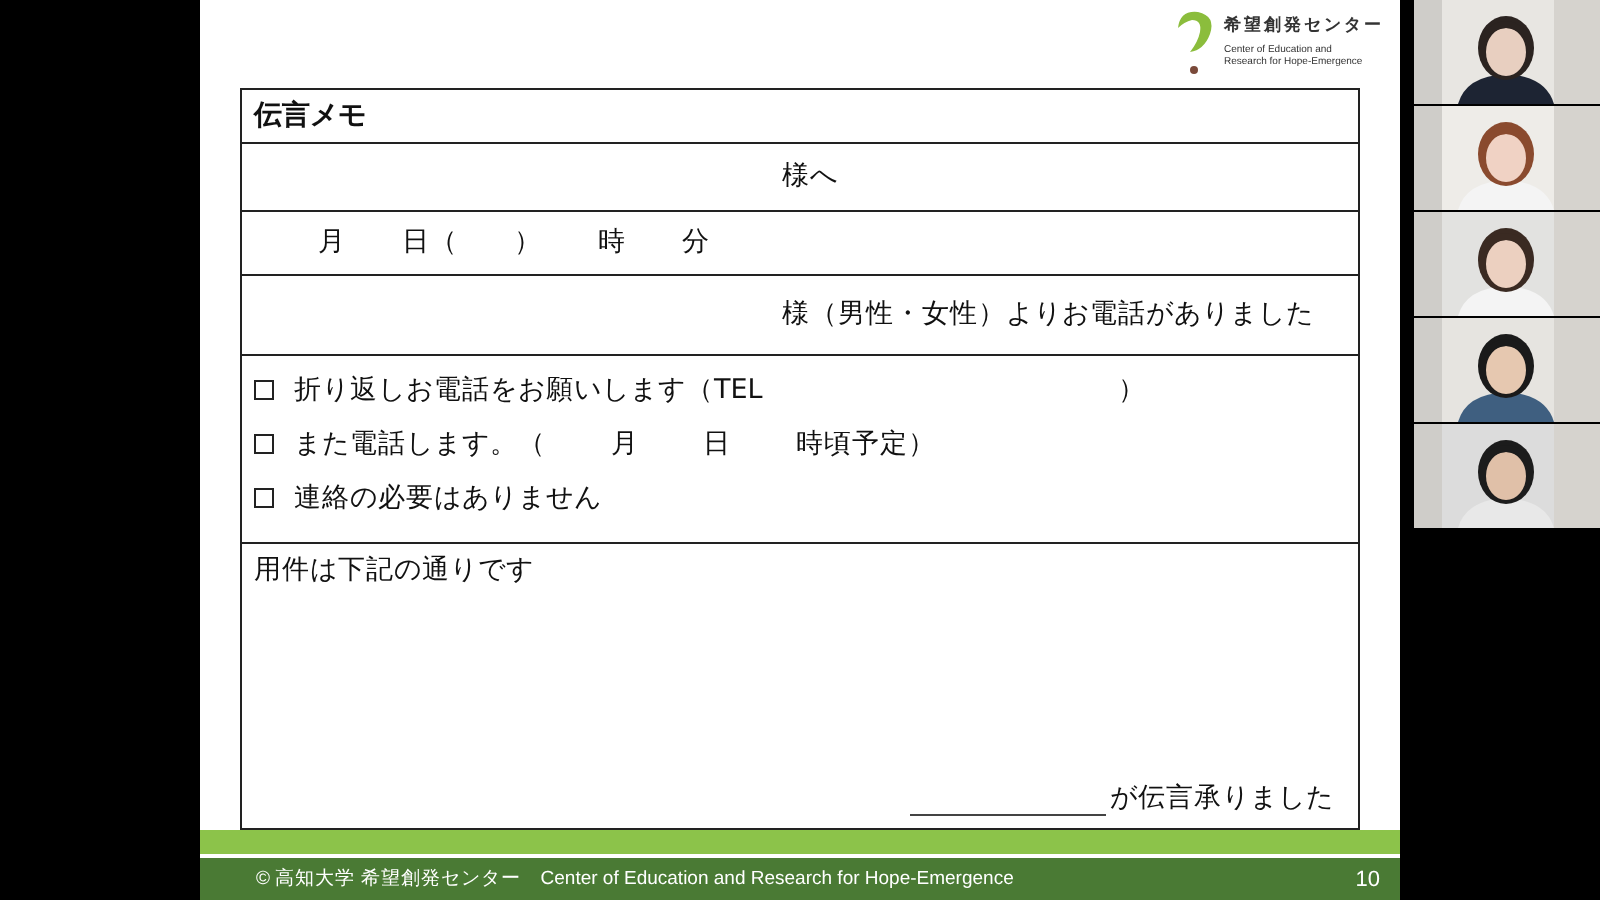 The height and width of the screenshot is (900, 1600). Describe the element at coordinates (1048, 314) in the screenshot. I see `caller-label: 様（男性・女性）よりお電話がありました` at that location.